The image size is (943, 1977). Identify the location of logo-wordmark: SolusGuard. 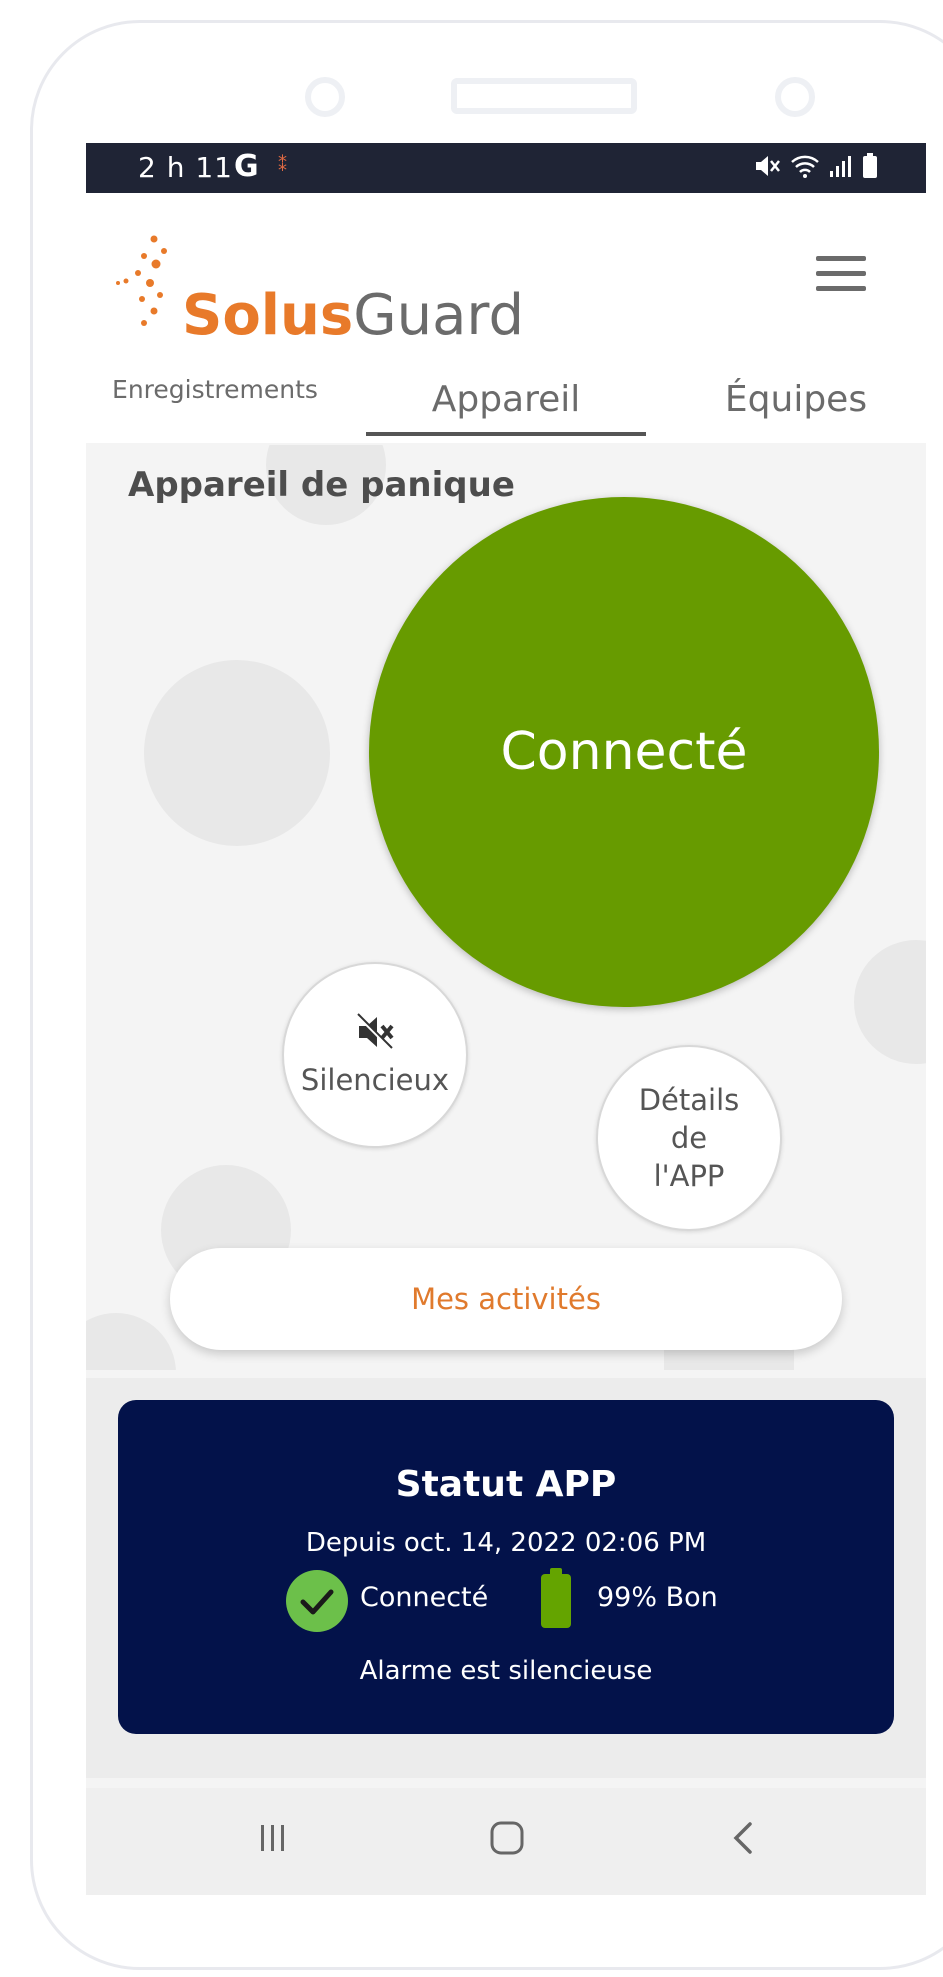
(353, 315).